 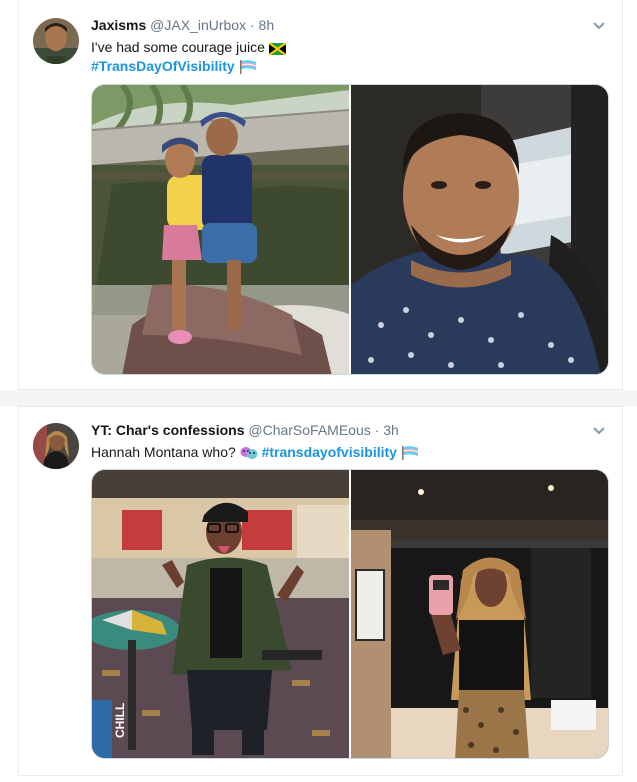 I want to click on photo-children-on-horse, so click(x=220, y=229).